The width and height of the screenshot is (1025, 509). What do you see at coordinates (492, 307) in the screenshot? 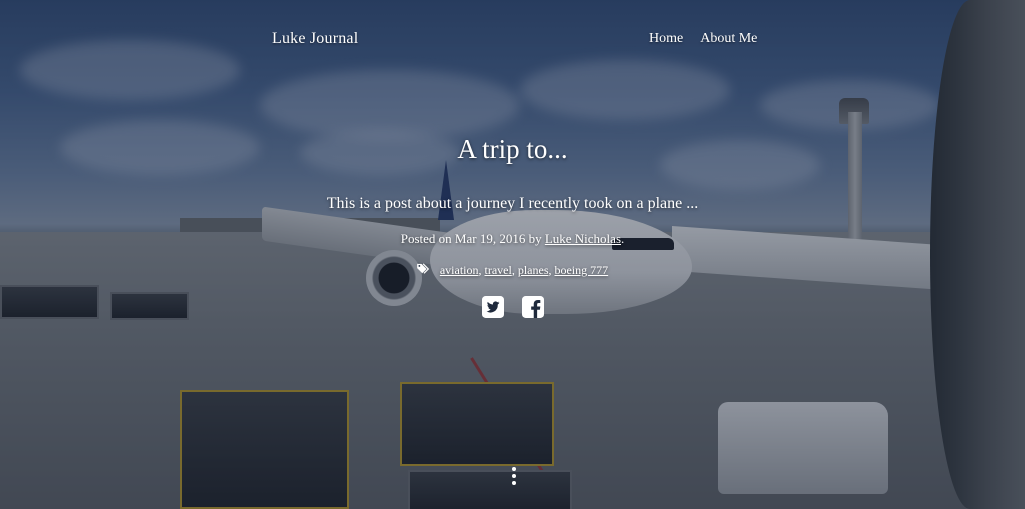
I see `twitter-icon` at bounding box center [492, 307].